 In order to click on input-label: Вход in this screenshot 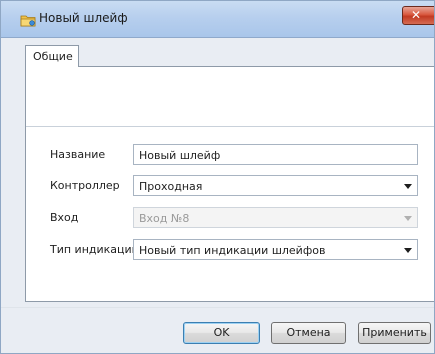, I will do `click(64, 217)`.